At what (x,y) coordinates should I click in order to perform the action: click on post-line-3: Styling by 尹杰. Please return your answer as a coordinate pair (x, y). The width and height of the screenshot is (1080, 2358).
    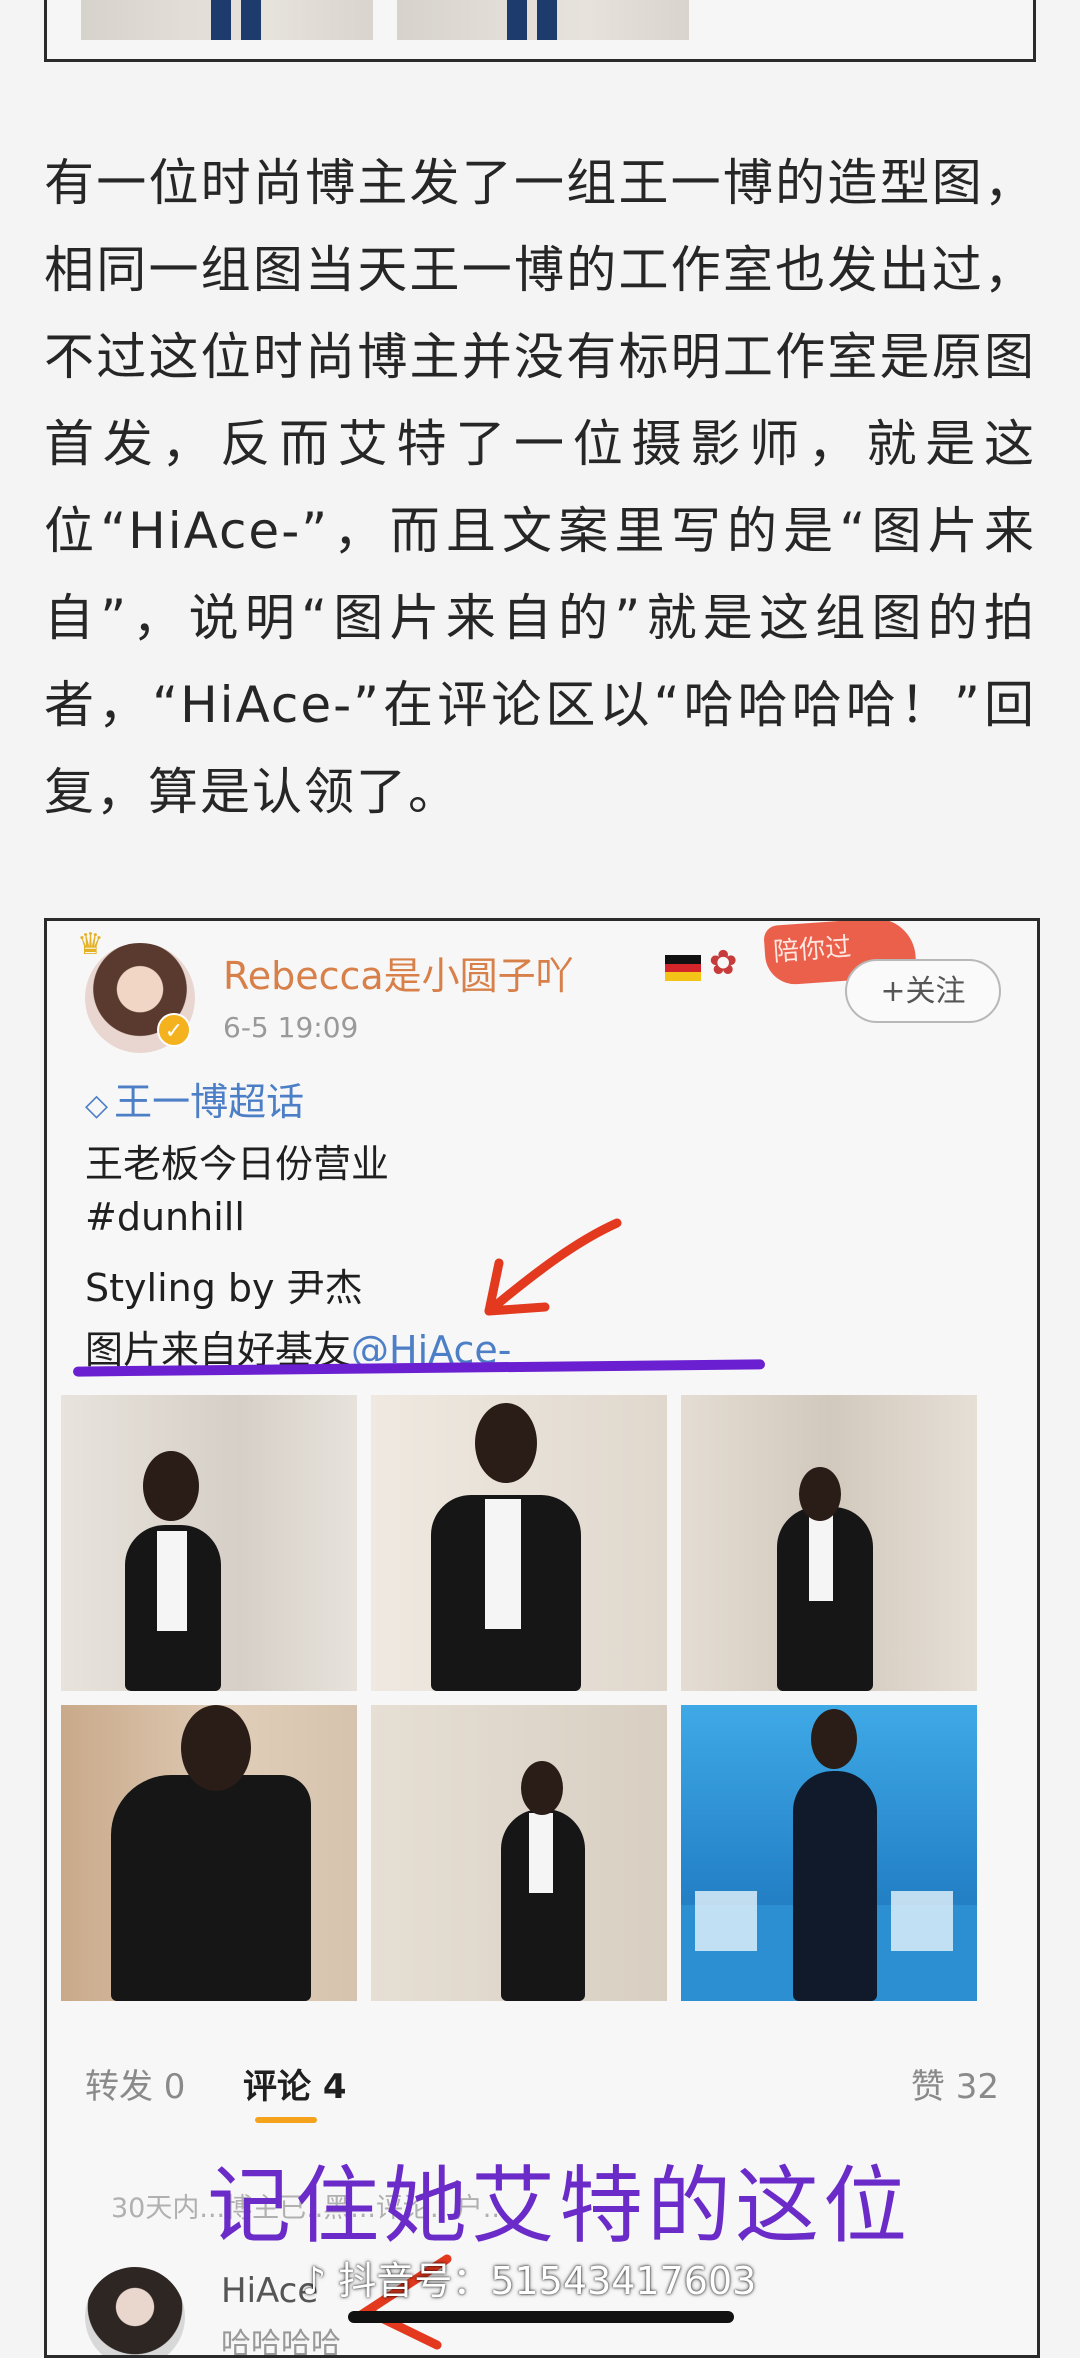
    Looking at the image, I should click on (224, 1288).